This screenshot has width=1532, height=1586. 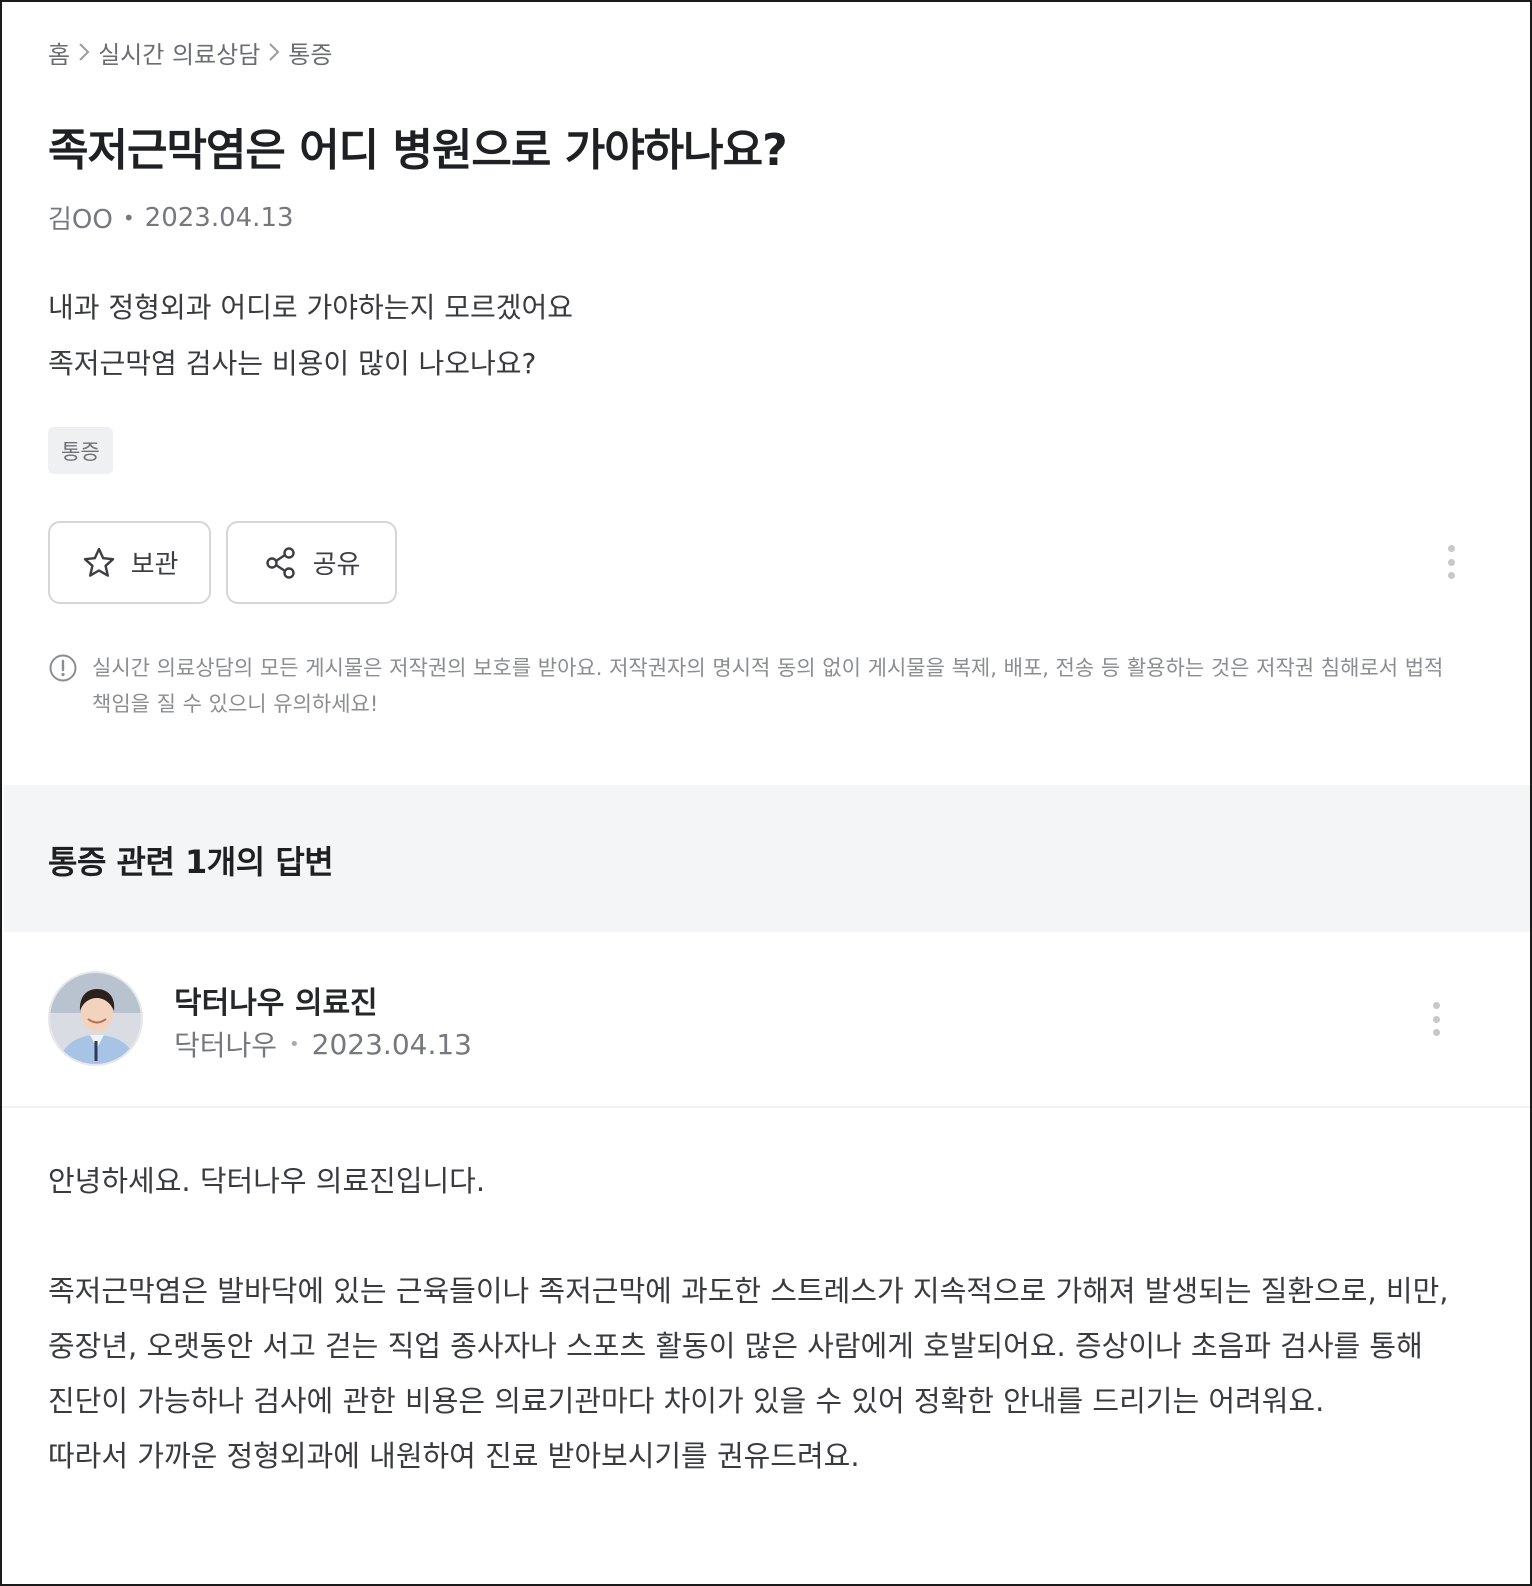 What do you see at coordinates (95, 1018) in the screenshot?
I see `doctor-avatar` at bounding box center [95, 1018].